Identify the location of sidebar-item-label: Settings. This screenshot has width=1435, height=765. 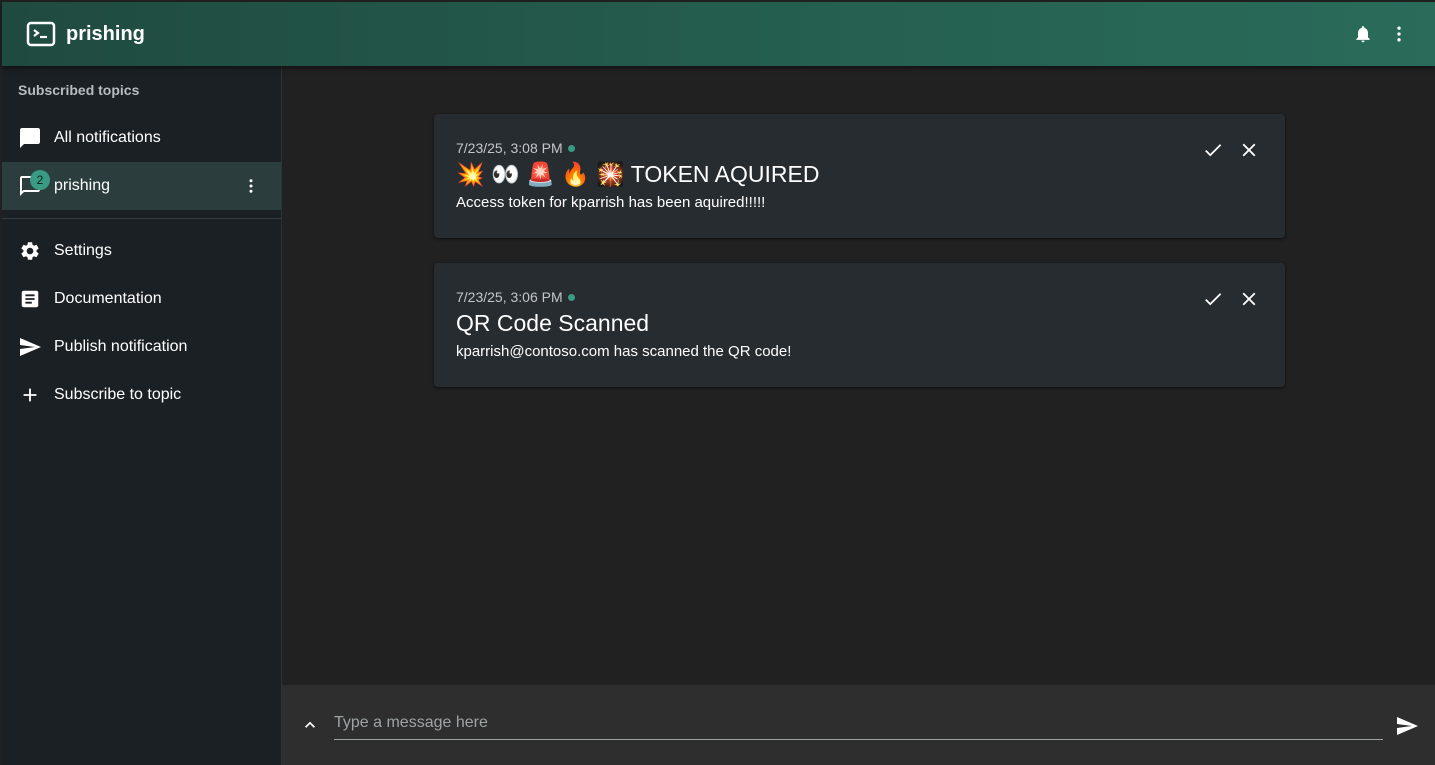
(83, 250).